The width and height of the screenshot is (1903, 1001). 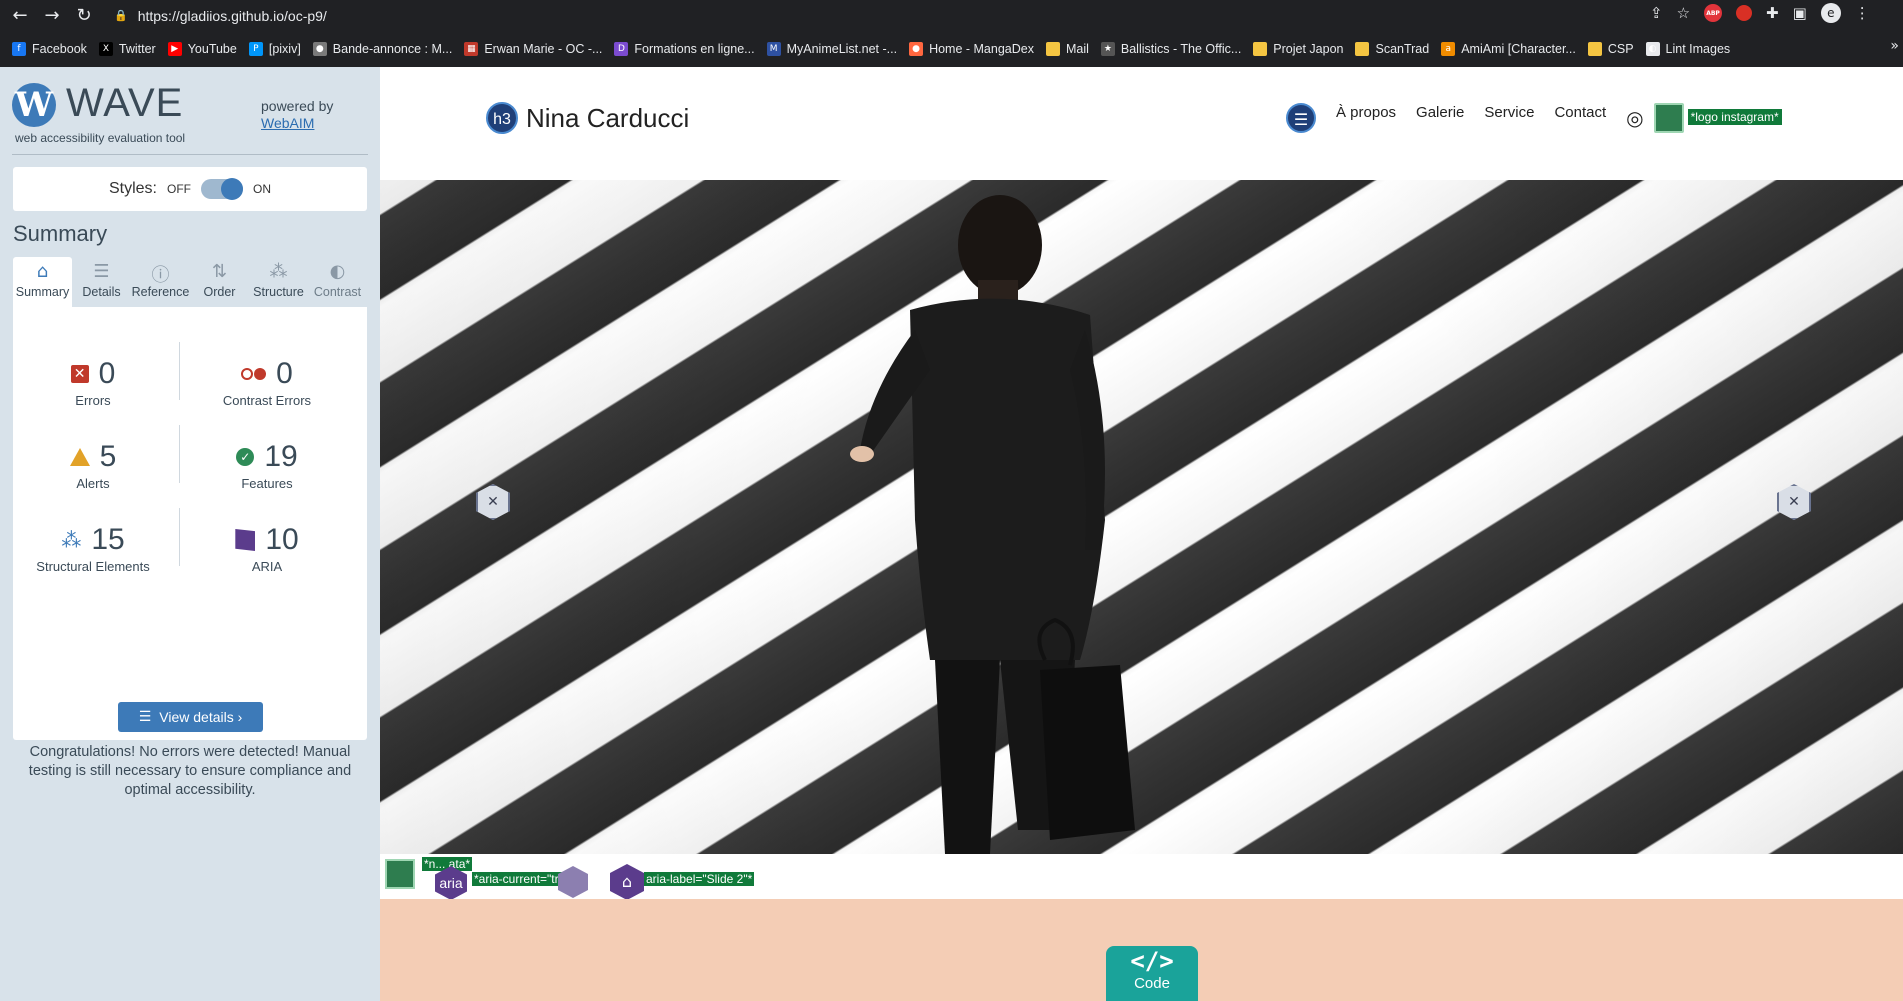 What do you see at coordinates (71, 540) in the screenshot?
I see `structure-icon: ⁂` at bounding box center [71, 540].